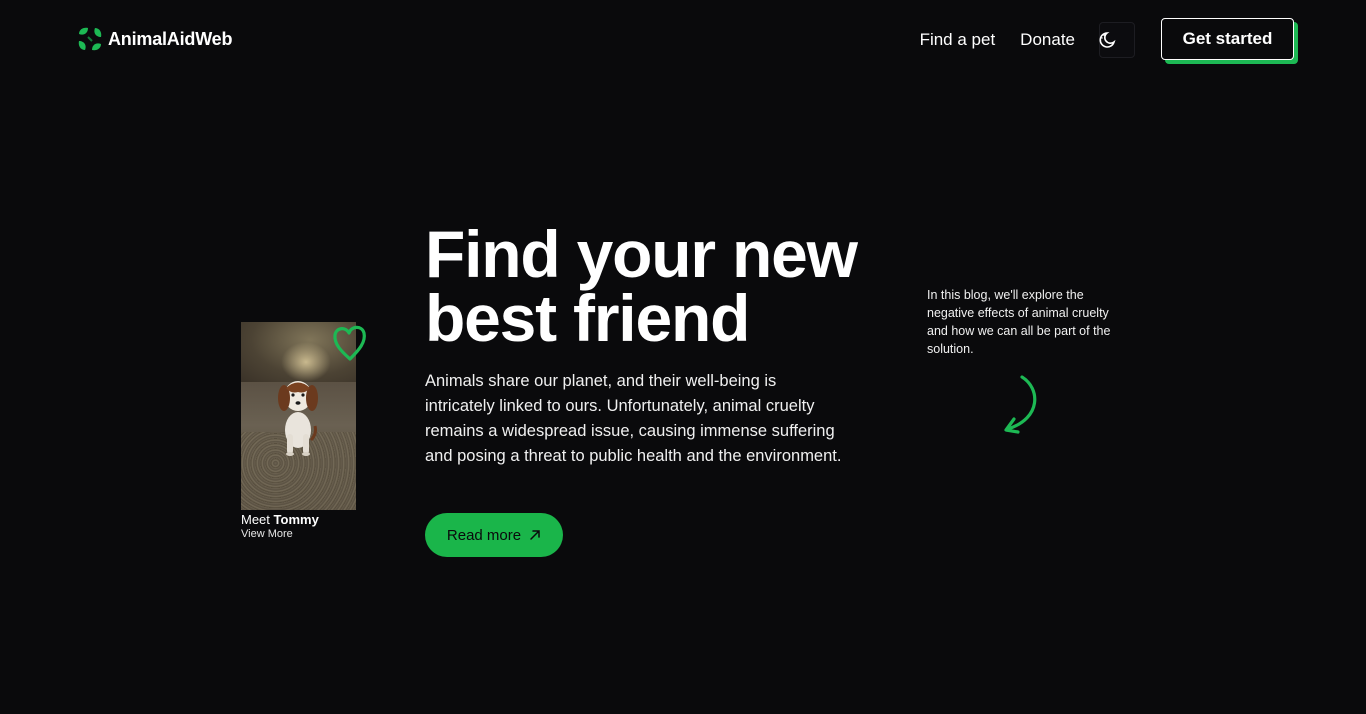 The height and width of the screenshot is (714, 1366). Describe the element at coordinates (350, 343) in the screenshot. I see `heart-icon` at that location.